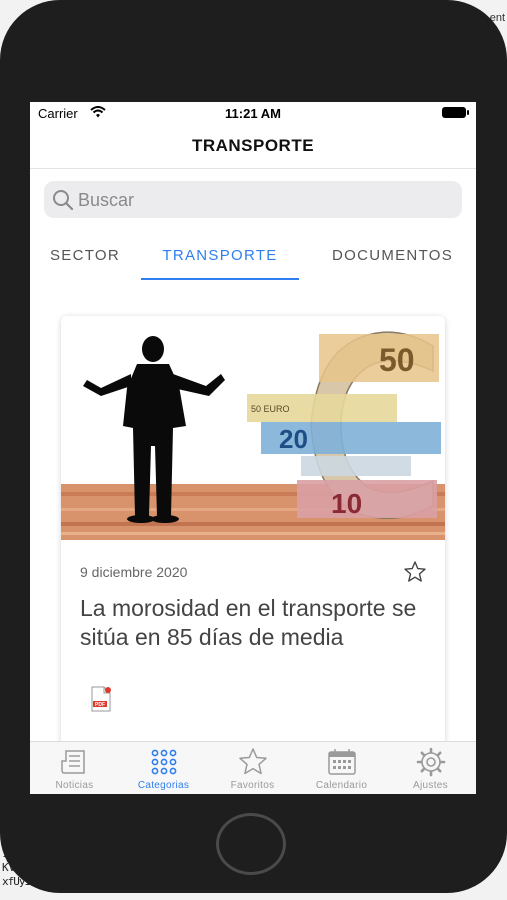 The image size is (507, 900). I want to click on status-time: 11:21 AM, so click(253, 113).